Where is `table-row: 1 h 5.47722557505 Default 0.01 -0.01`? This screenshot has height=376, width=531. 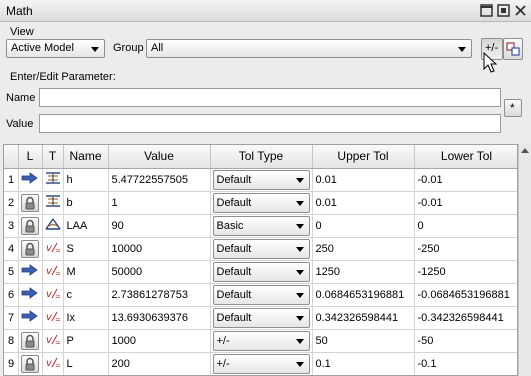
table-row: 1 h 5.47722557505 Default 0.01 -0.01 is located at coordinates (260, 180).